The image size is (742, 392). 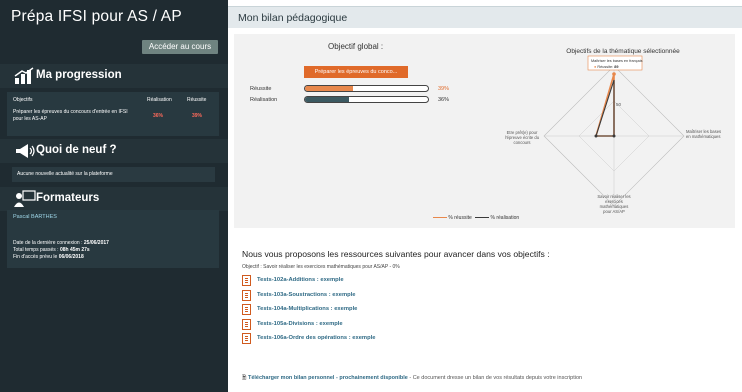 I want to click on realisation-value: 36%, so click(x=158, y=116).